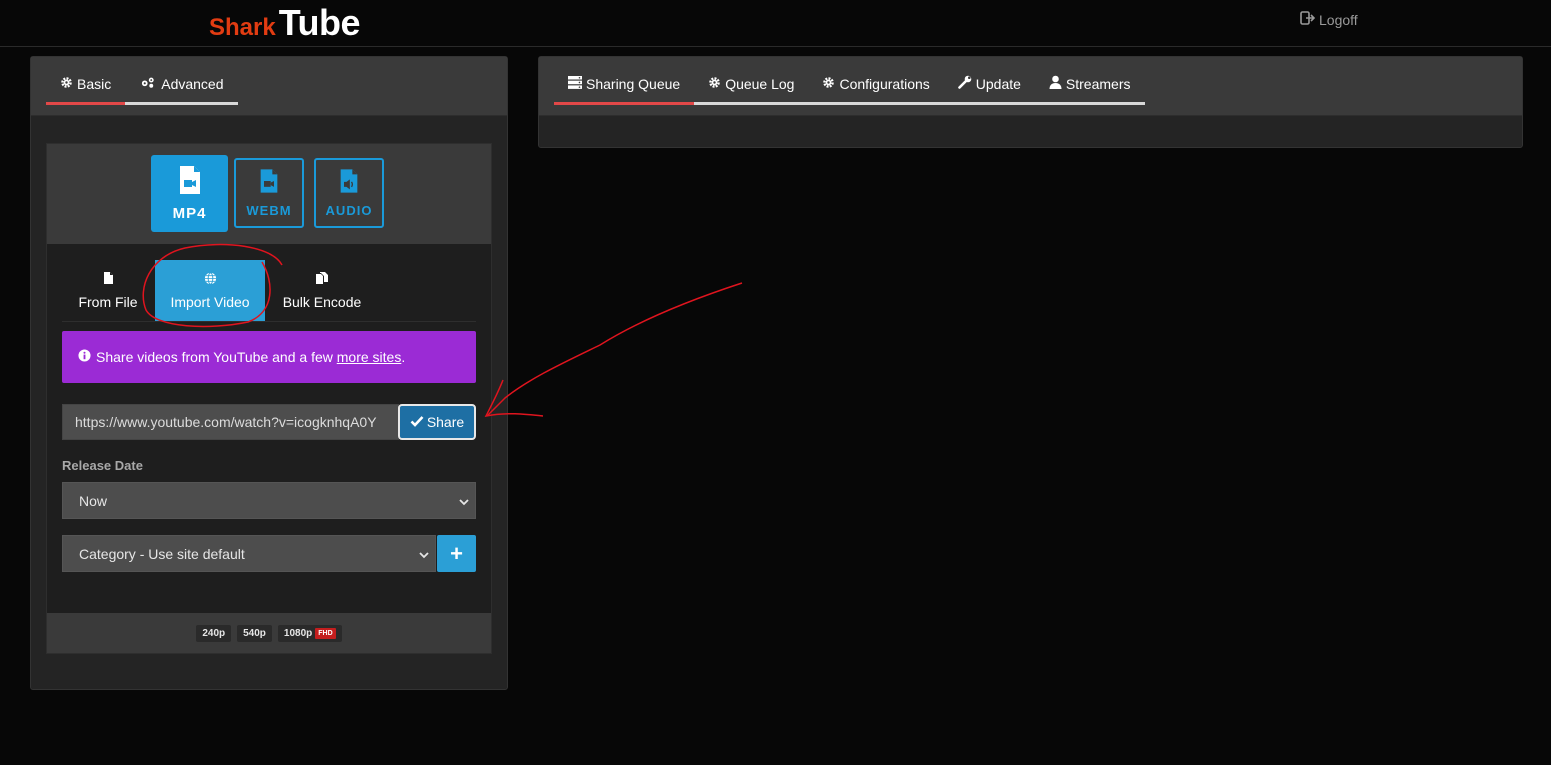 The height and width of the screenshot is (765, 1551). I want to click on logoff-link: Logoff, so click(1329, 19).